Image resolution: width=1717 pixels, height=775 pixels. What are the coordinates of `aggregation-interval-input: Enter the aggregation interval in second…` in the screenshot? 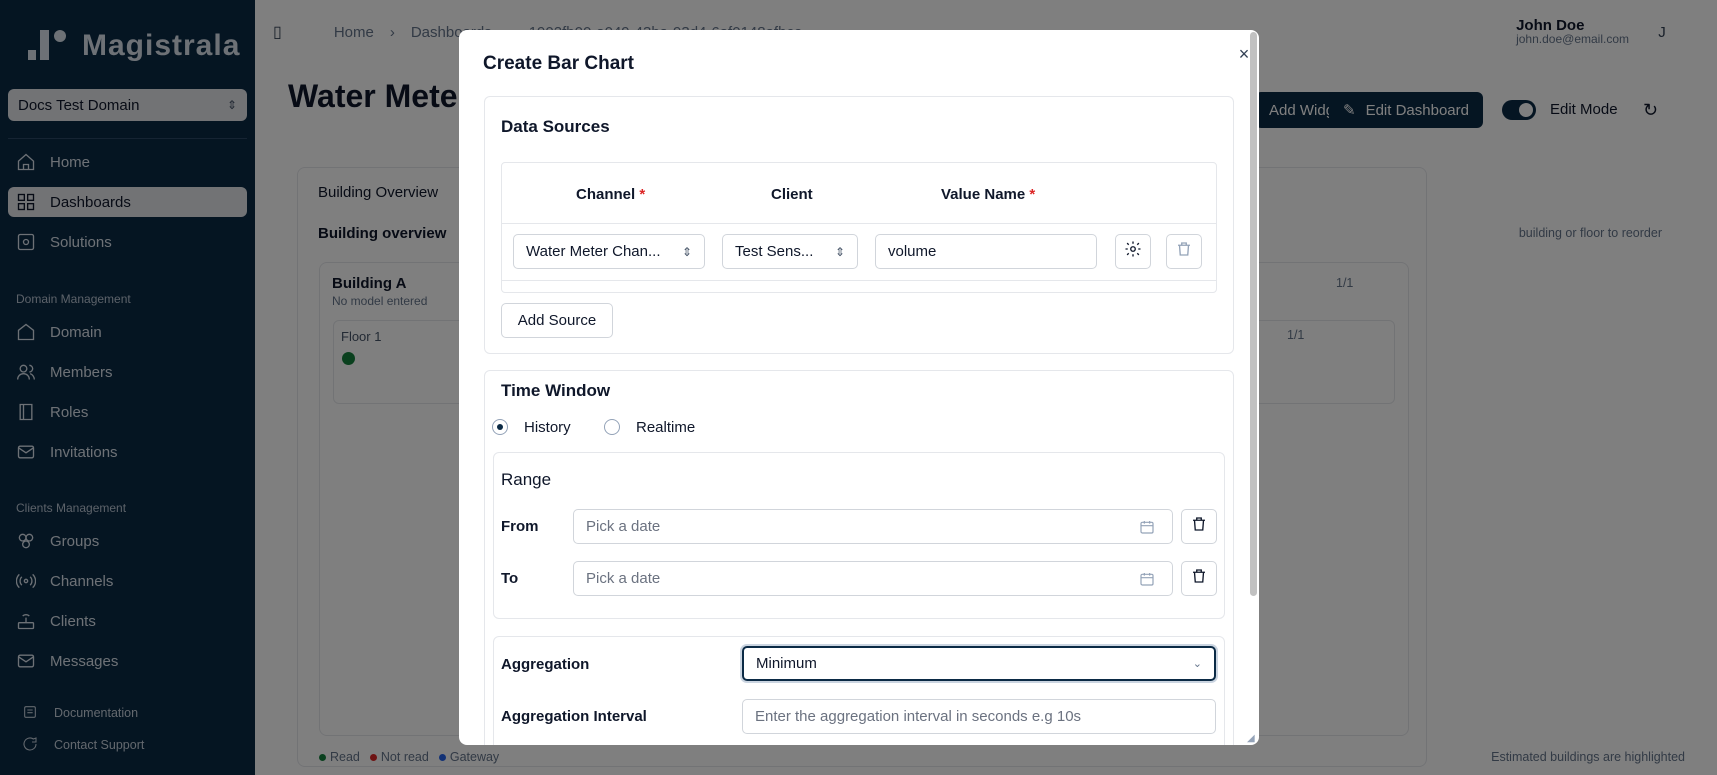 It's located at (979, 716).